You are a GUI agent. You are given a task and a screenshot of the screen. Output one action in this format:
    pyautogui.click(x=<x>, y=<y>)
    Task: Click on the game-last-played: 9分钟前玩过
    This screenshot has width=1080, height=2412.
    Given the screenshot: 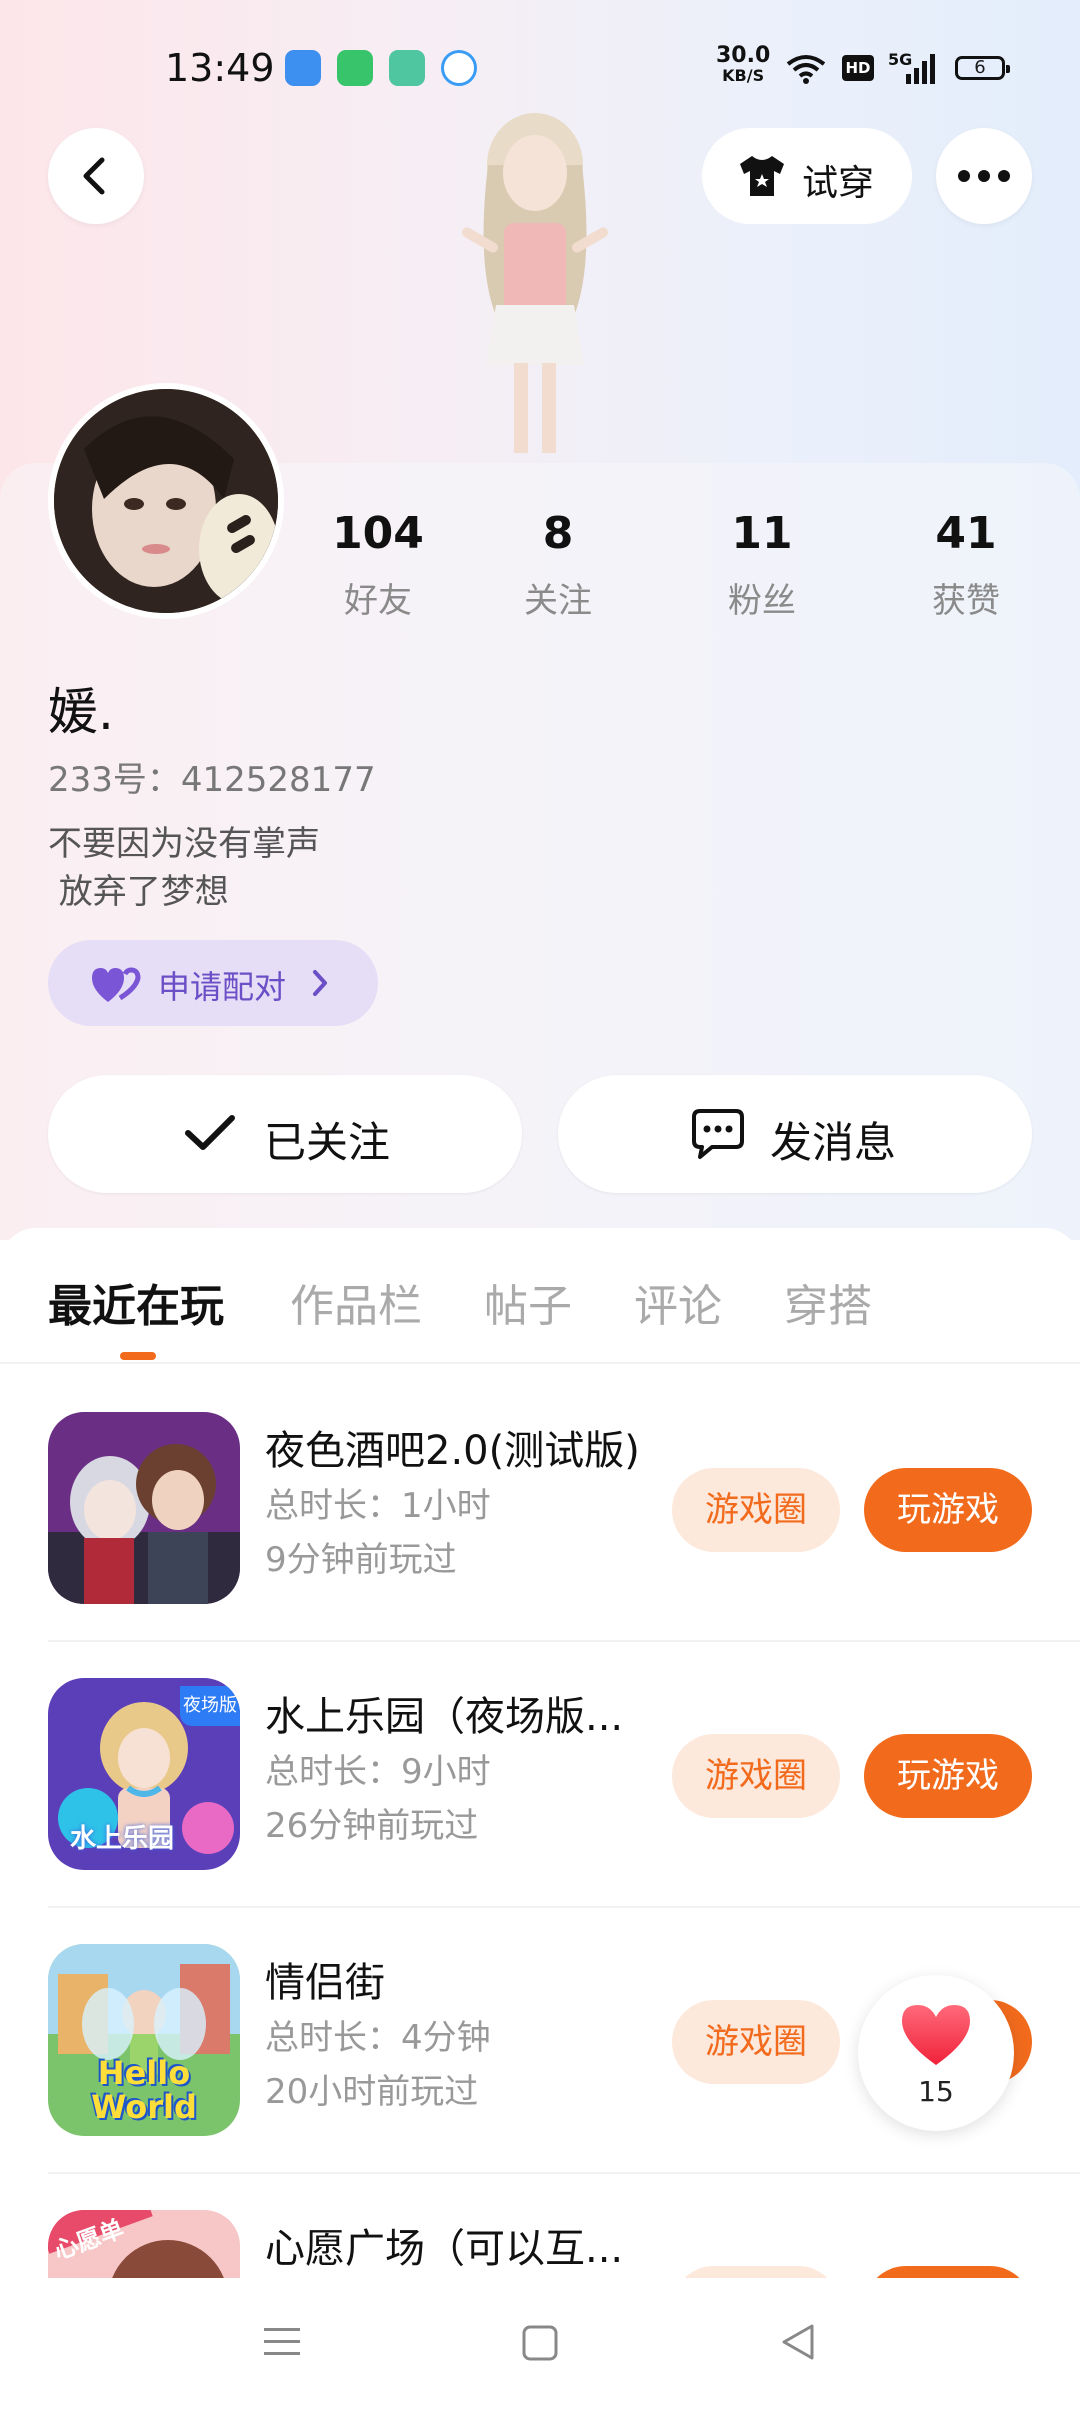 What is the action you would take?
    pyautogui.click(x=361, y=1560)
    